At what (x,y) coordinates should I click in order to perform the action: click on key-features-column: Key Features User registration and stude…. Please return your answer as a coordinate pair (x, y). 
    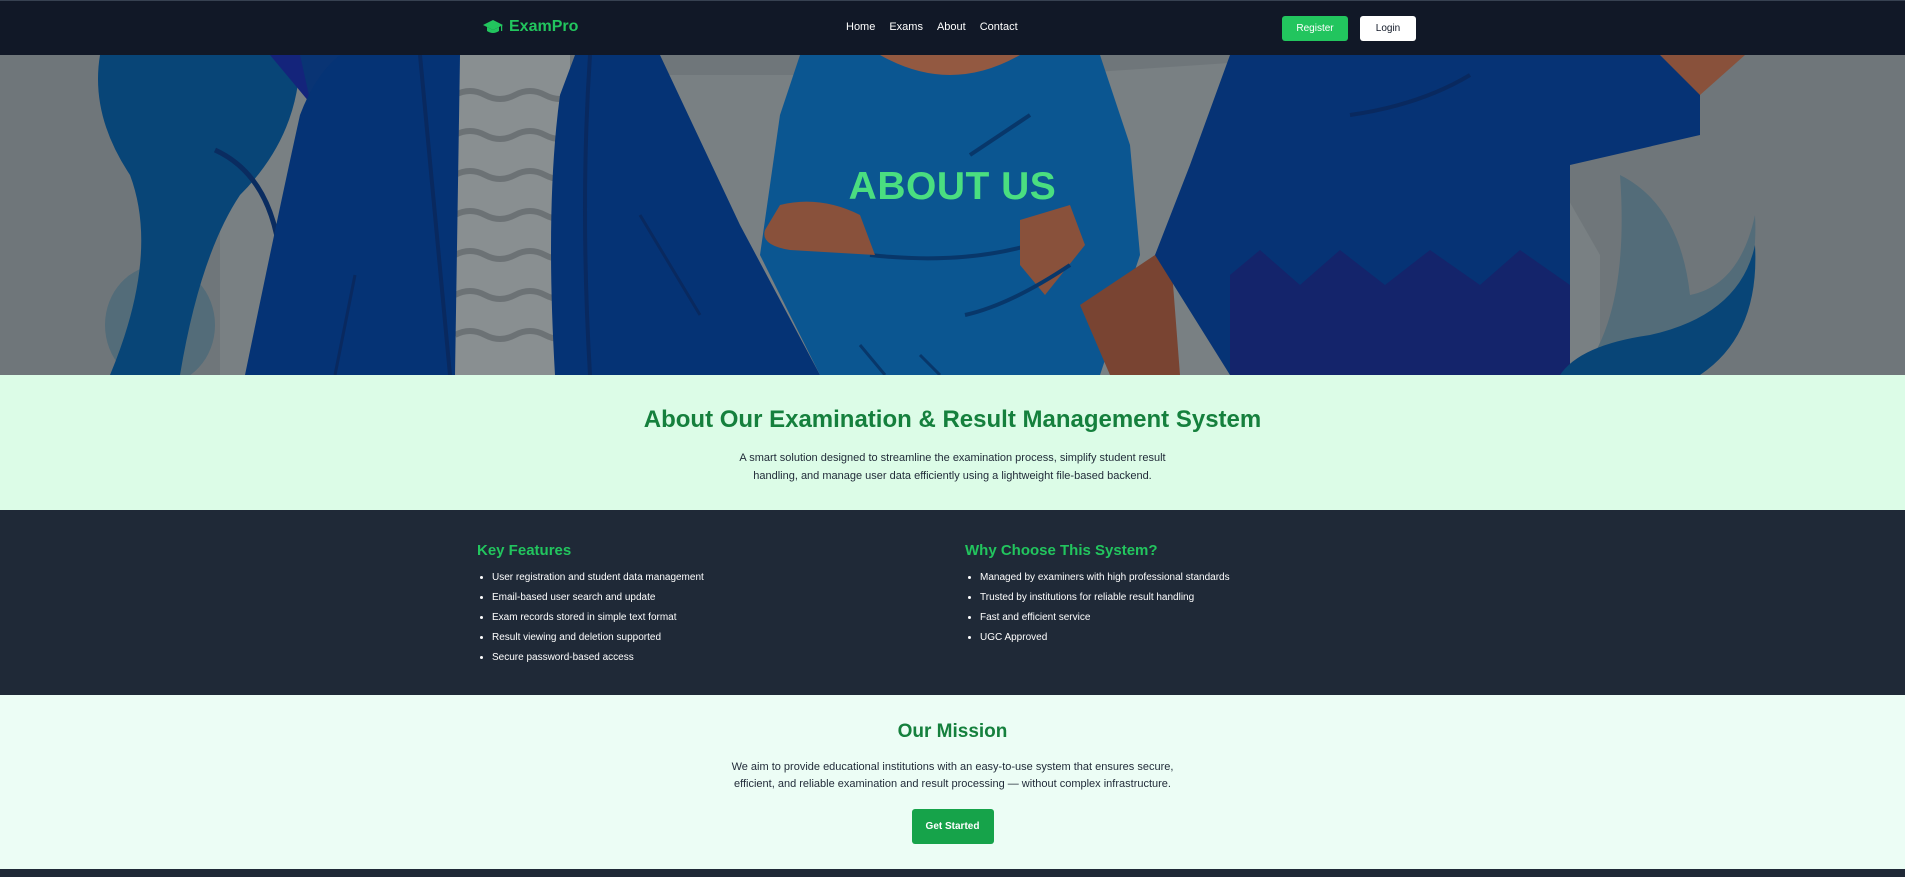
    Looking at the image, I should click on (590, 605).